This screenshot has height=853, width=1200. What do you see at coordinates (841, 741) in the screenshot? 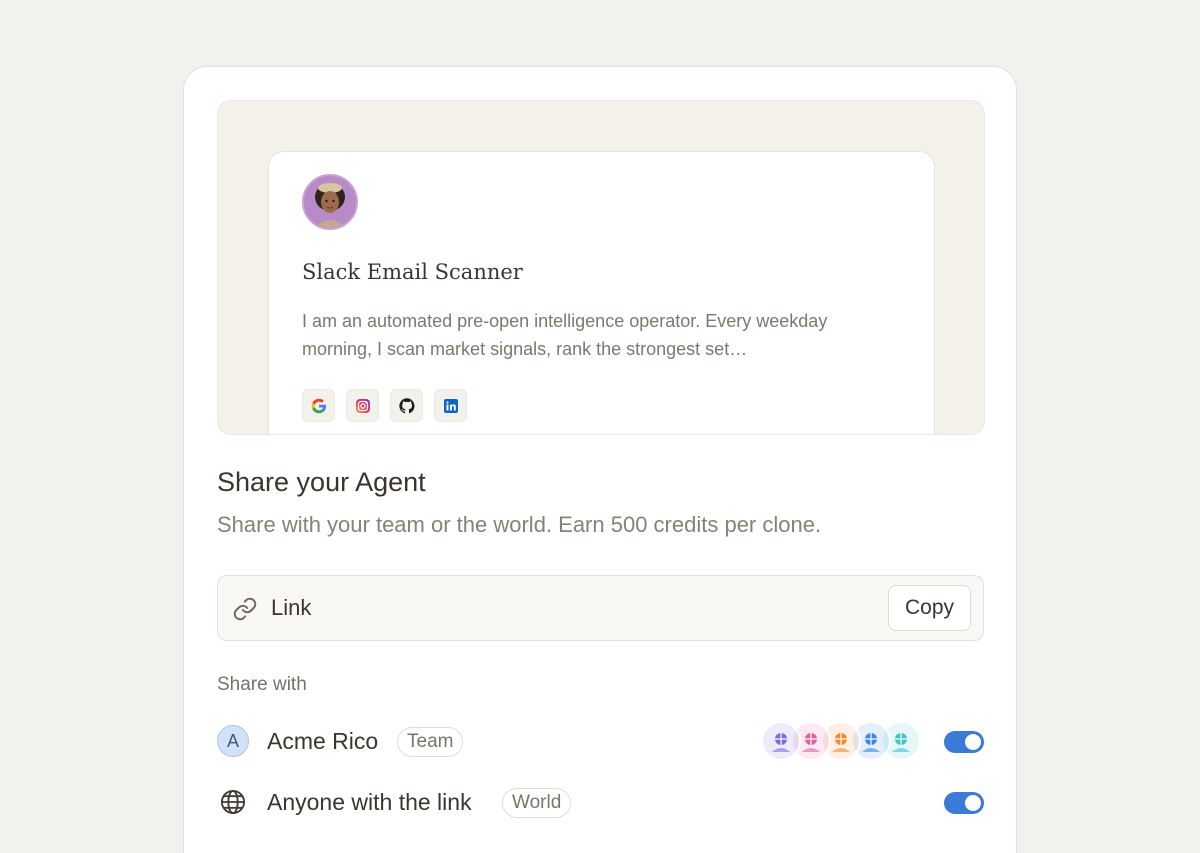
I see `team-member-avatars` at bounding box center [841, 741].